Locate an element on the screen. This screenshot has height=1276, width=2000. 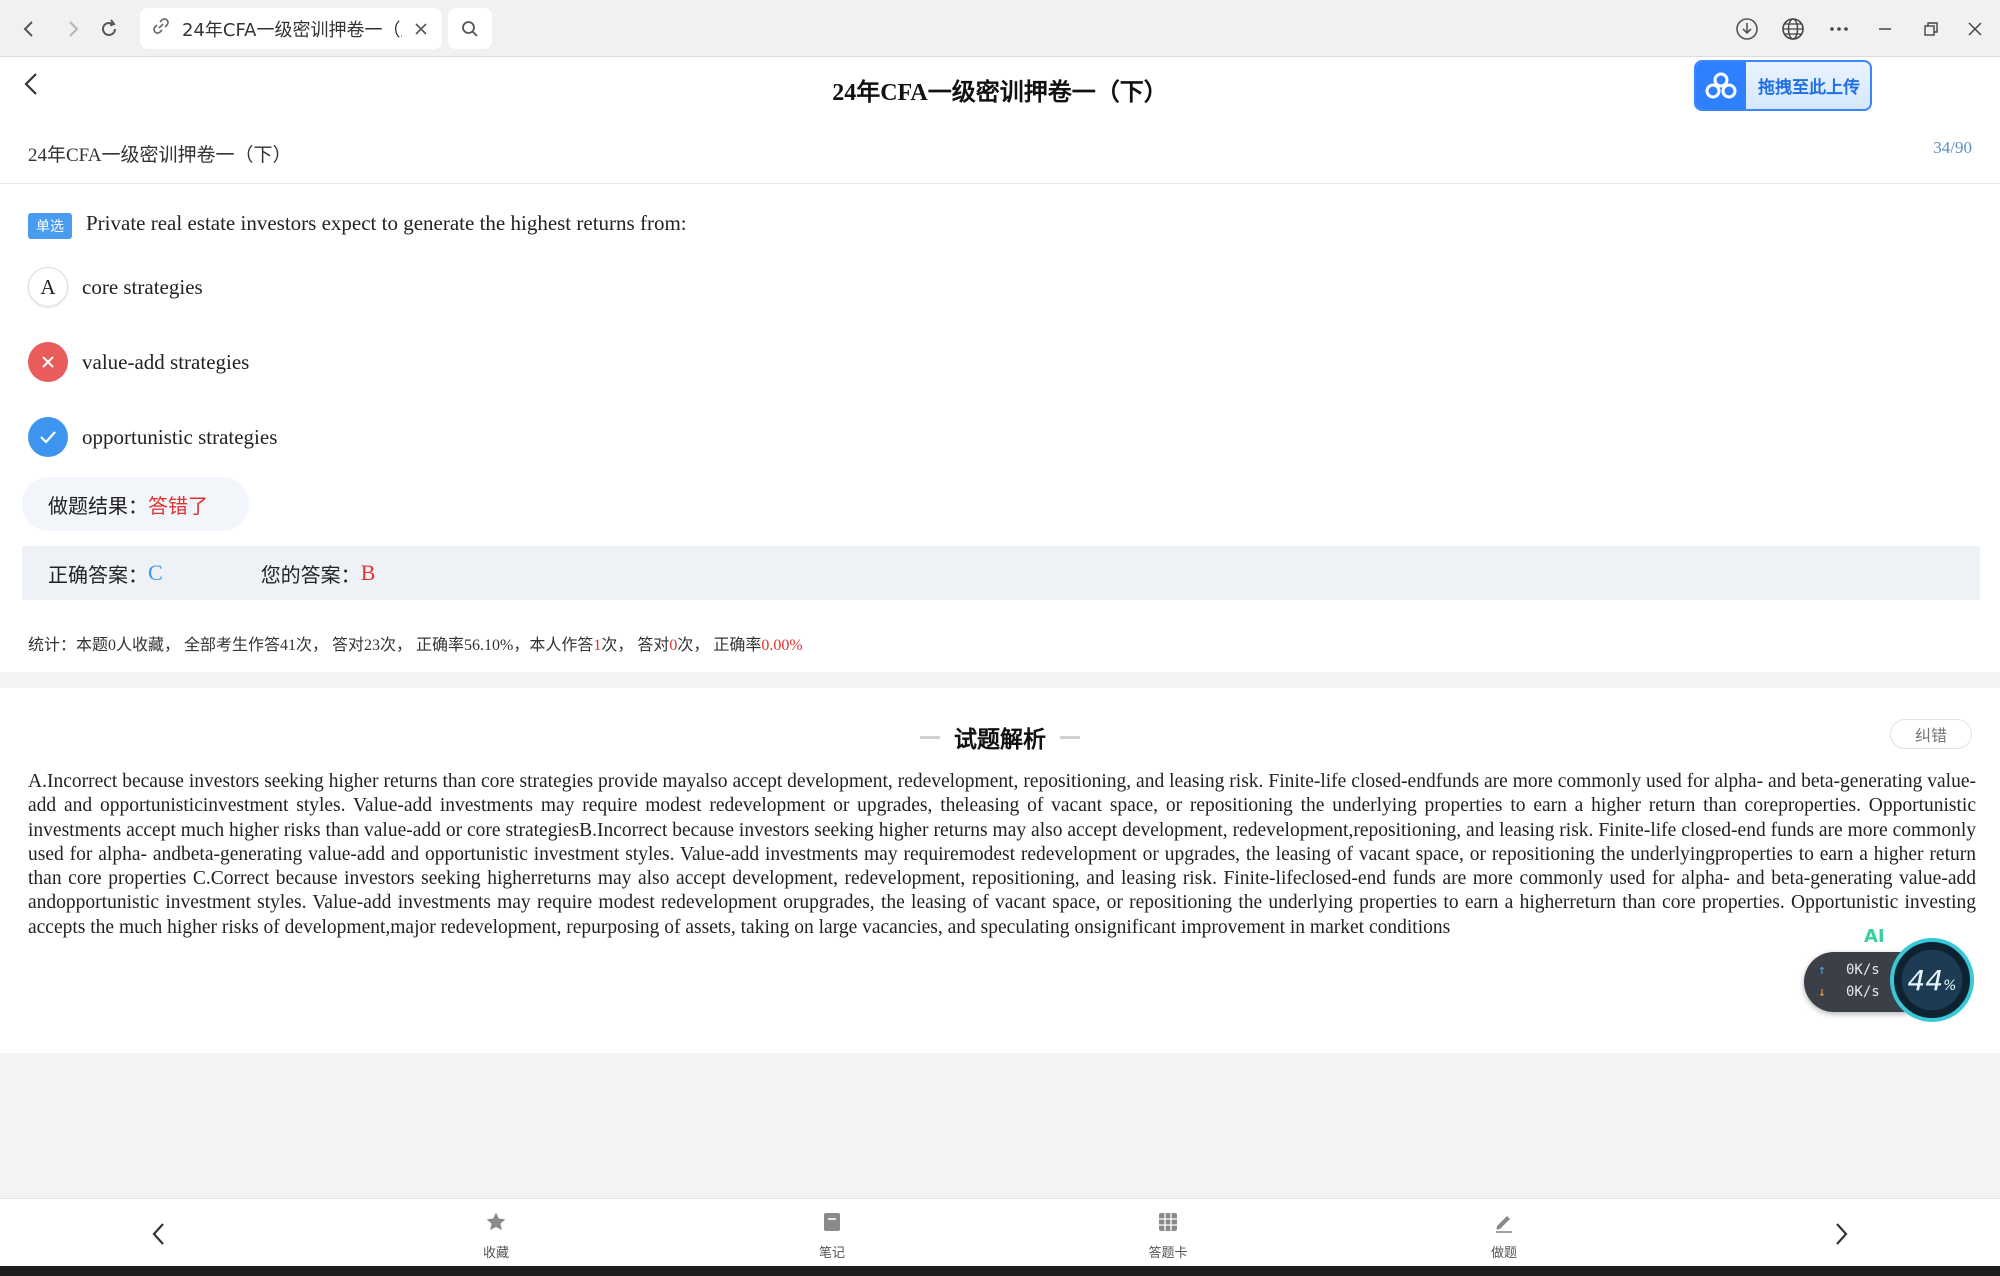
option-text: core strategies is located at coordinates (142, 286).